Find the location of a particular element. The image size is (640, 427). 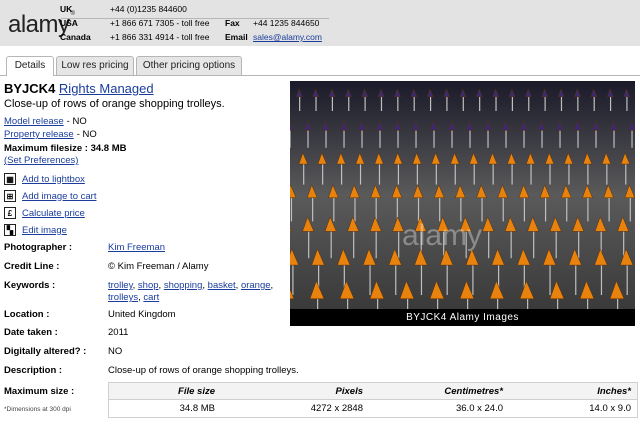

fax-number: +44 1235 844650 is located at coordinates (286, 23).